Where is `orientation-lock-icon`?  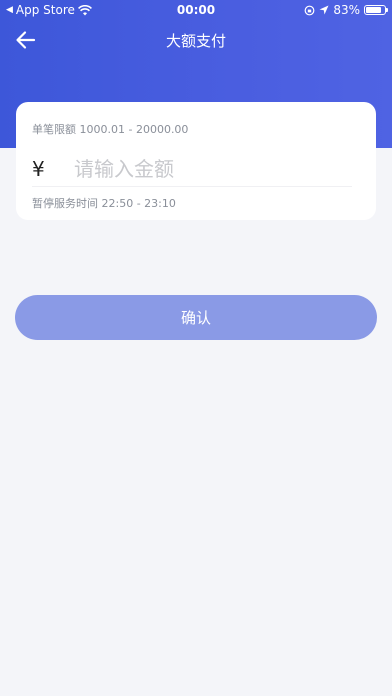
orientation-lock-icon is located at coordinates (309, 10).